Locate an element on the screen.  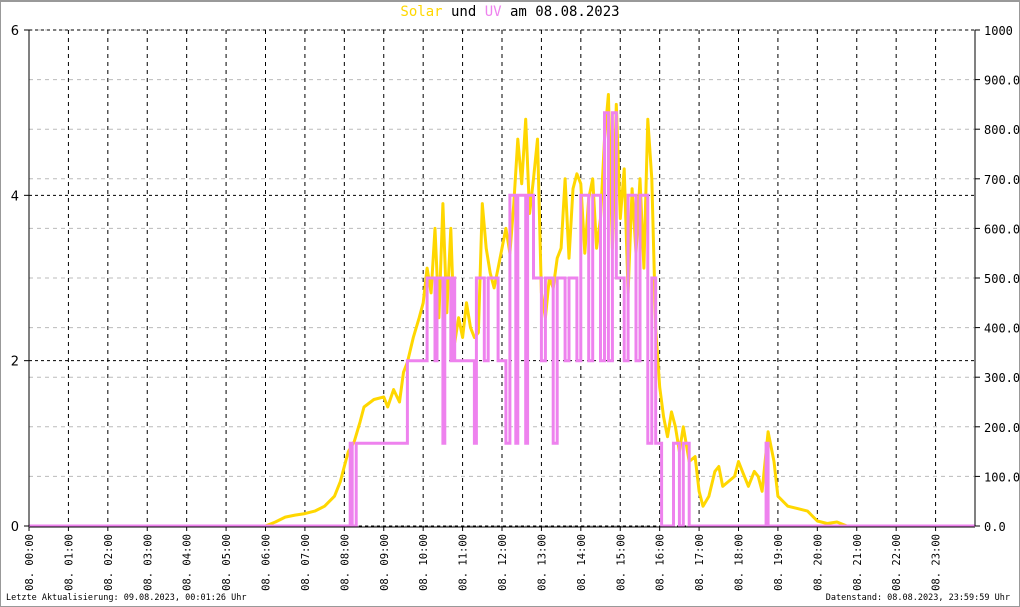
x-axis-label: 08. 00:00 is located at coordinates (30, 562).